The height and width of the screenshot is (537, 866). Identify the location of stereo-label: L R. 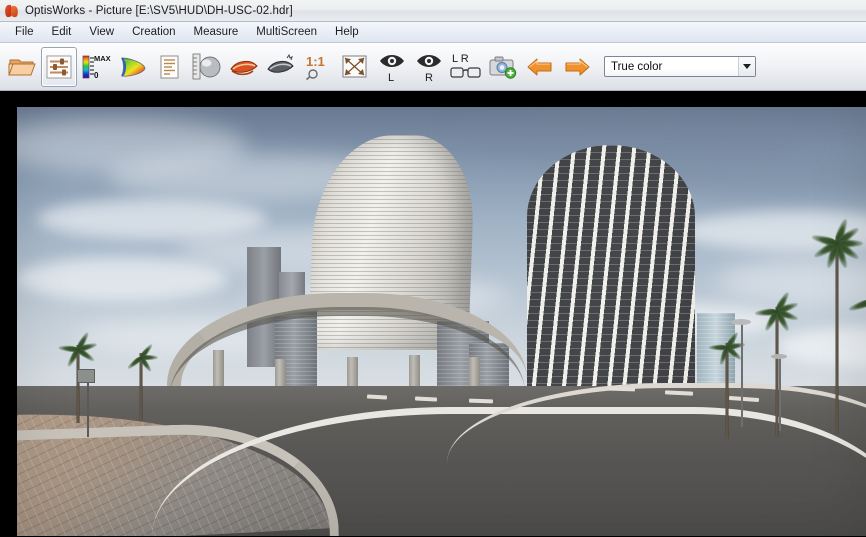
(460, 59).